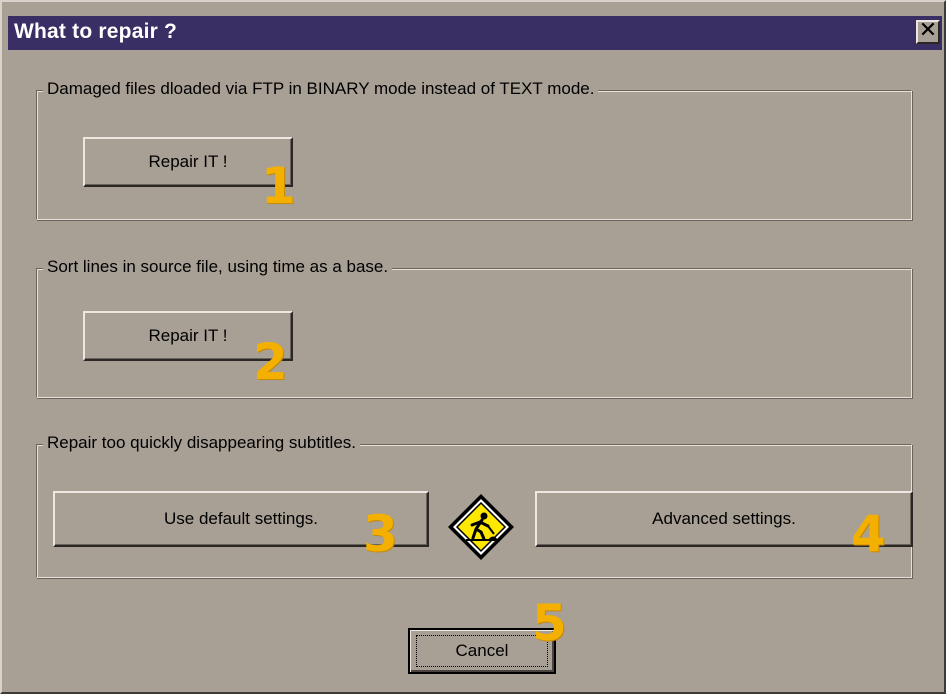 The image size is (946, 694). I want to click on advanced-settings-label: Advanced settings., so click(724, 518).